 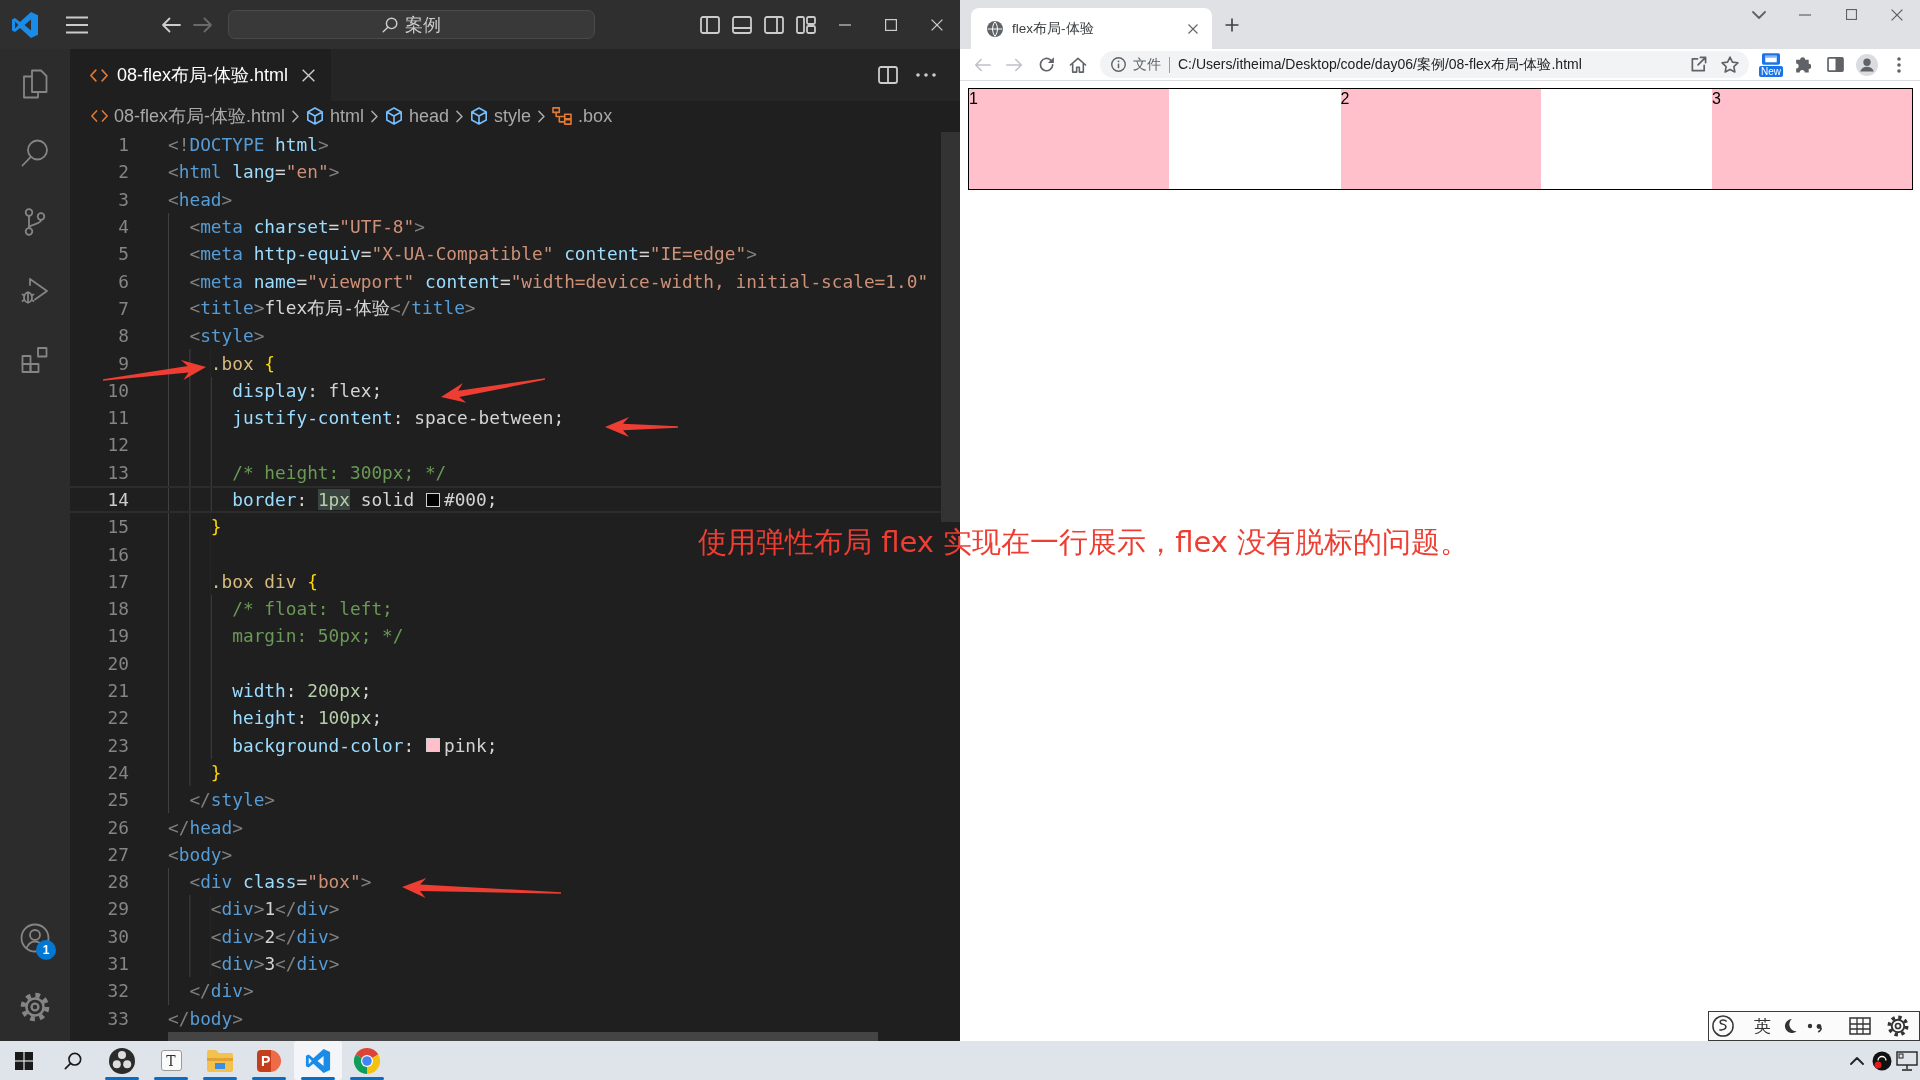 I want to click on keyboard-icon, so click(x=1860, y=1026).